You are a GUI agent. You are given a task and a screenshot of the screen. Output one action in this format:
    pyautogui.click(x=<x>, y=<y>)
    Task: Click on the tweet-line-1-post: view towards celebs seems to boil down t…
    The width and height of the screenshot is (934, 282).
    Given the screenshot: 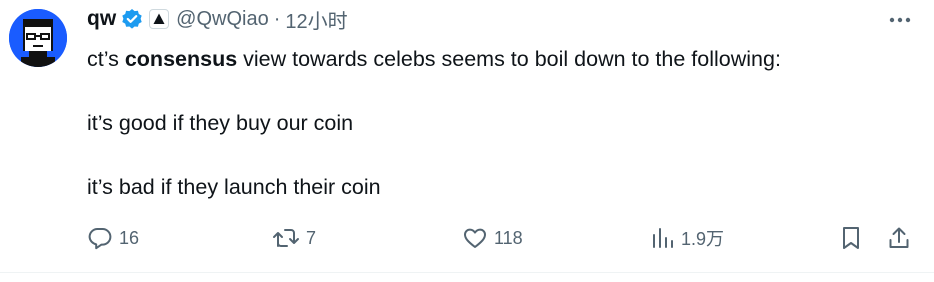 What is the action you would take?
    pyautogui.click(x=509, y=59)
    